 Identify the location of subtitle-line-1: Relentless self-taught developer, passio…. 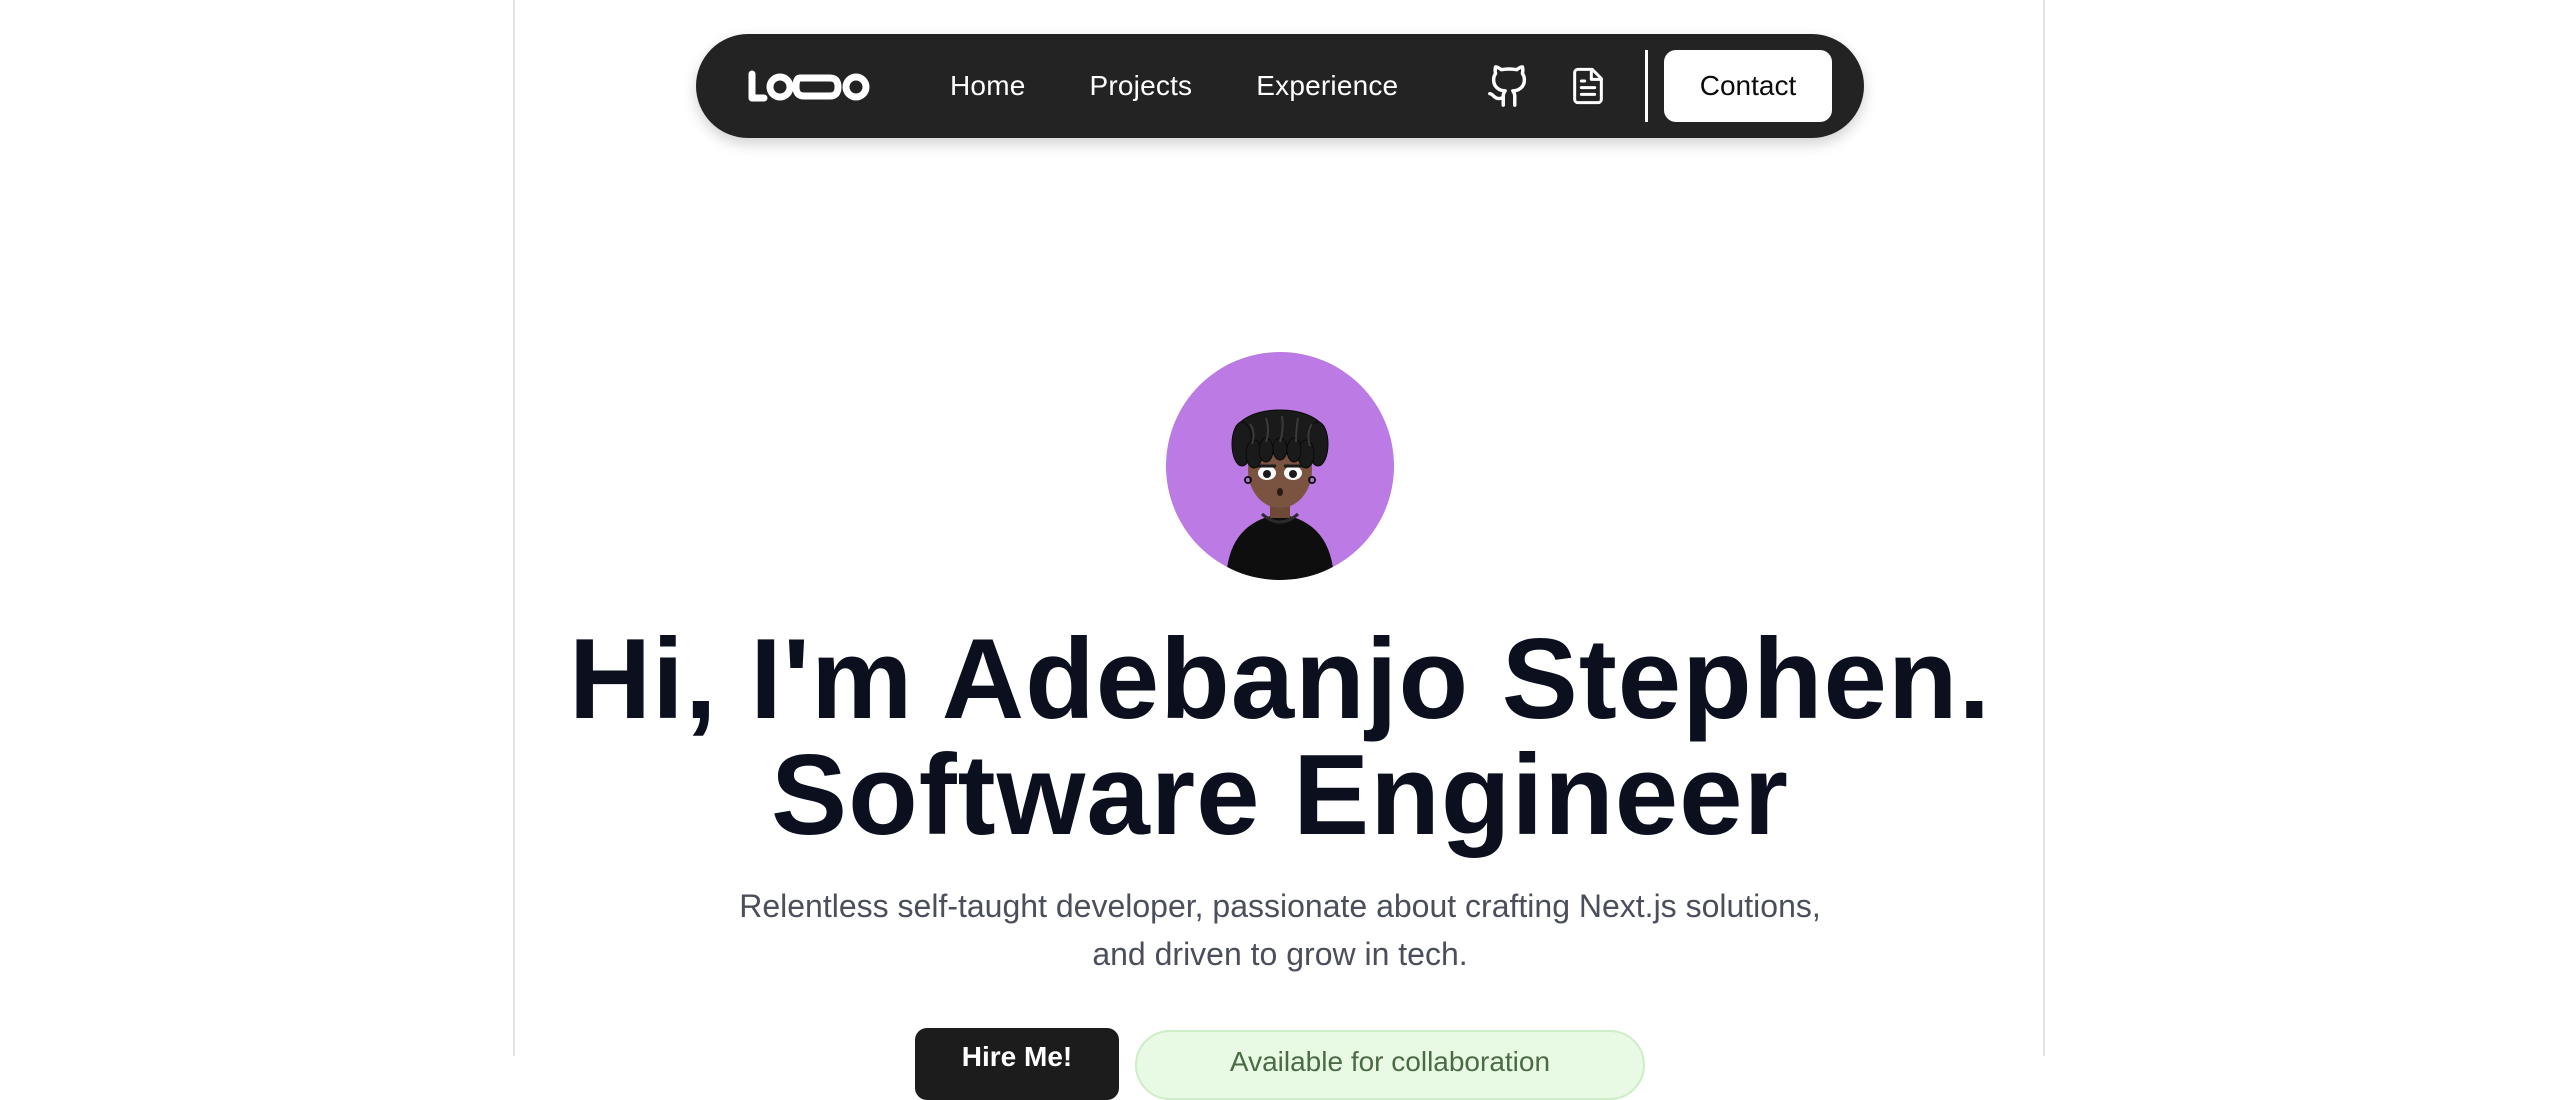
(1280, 906).